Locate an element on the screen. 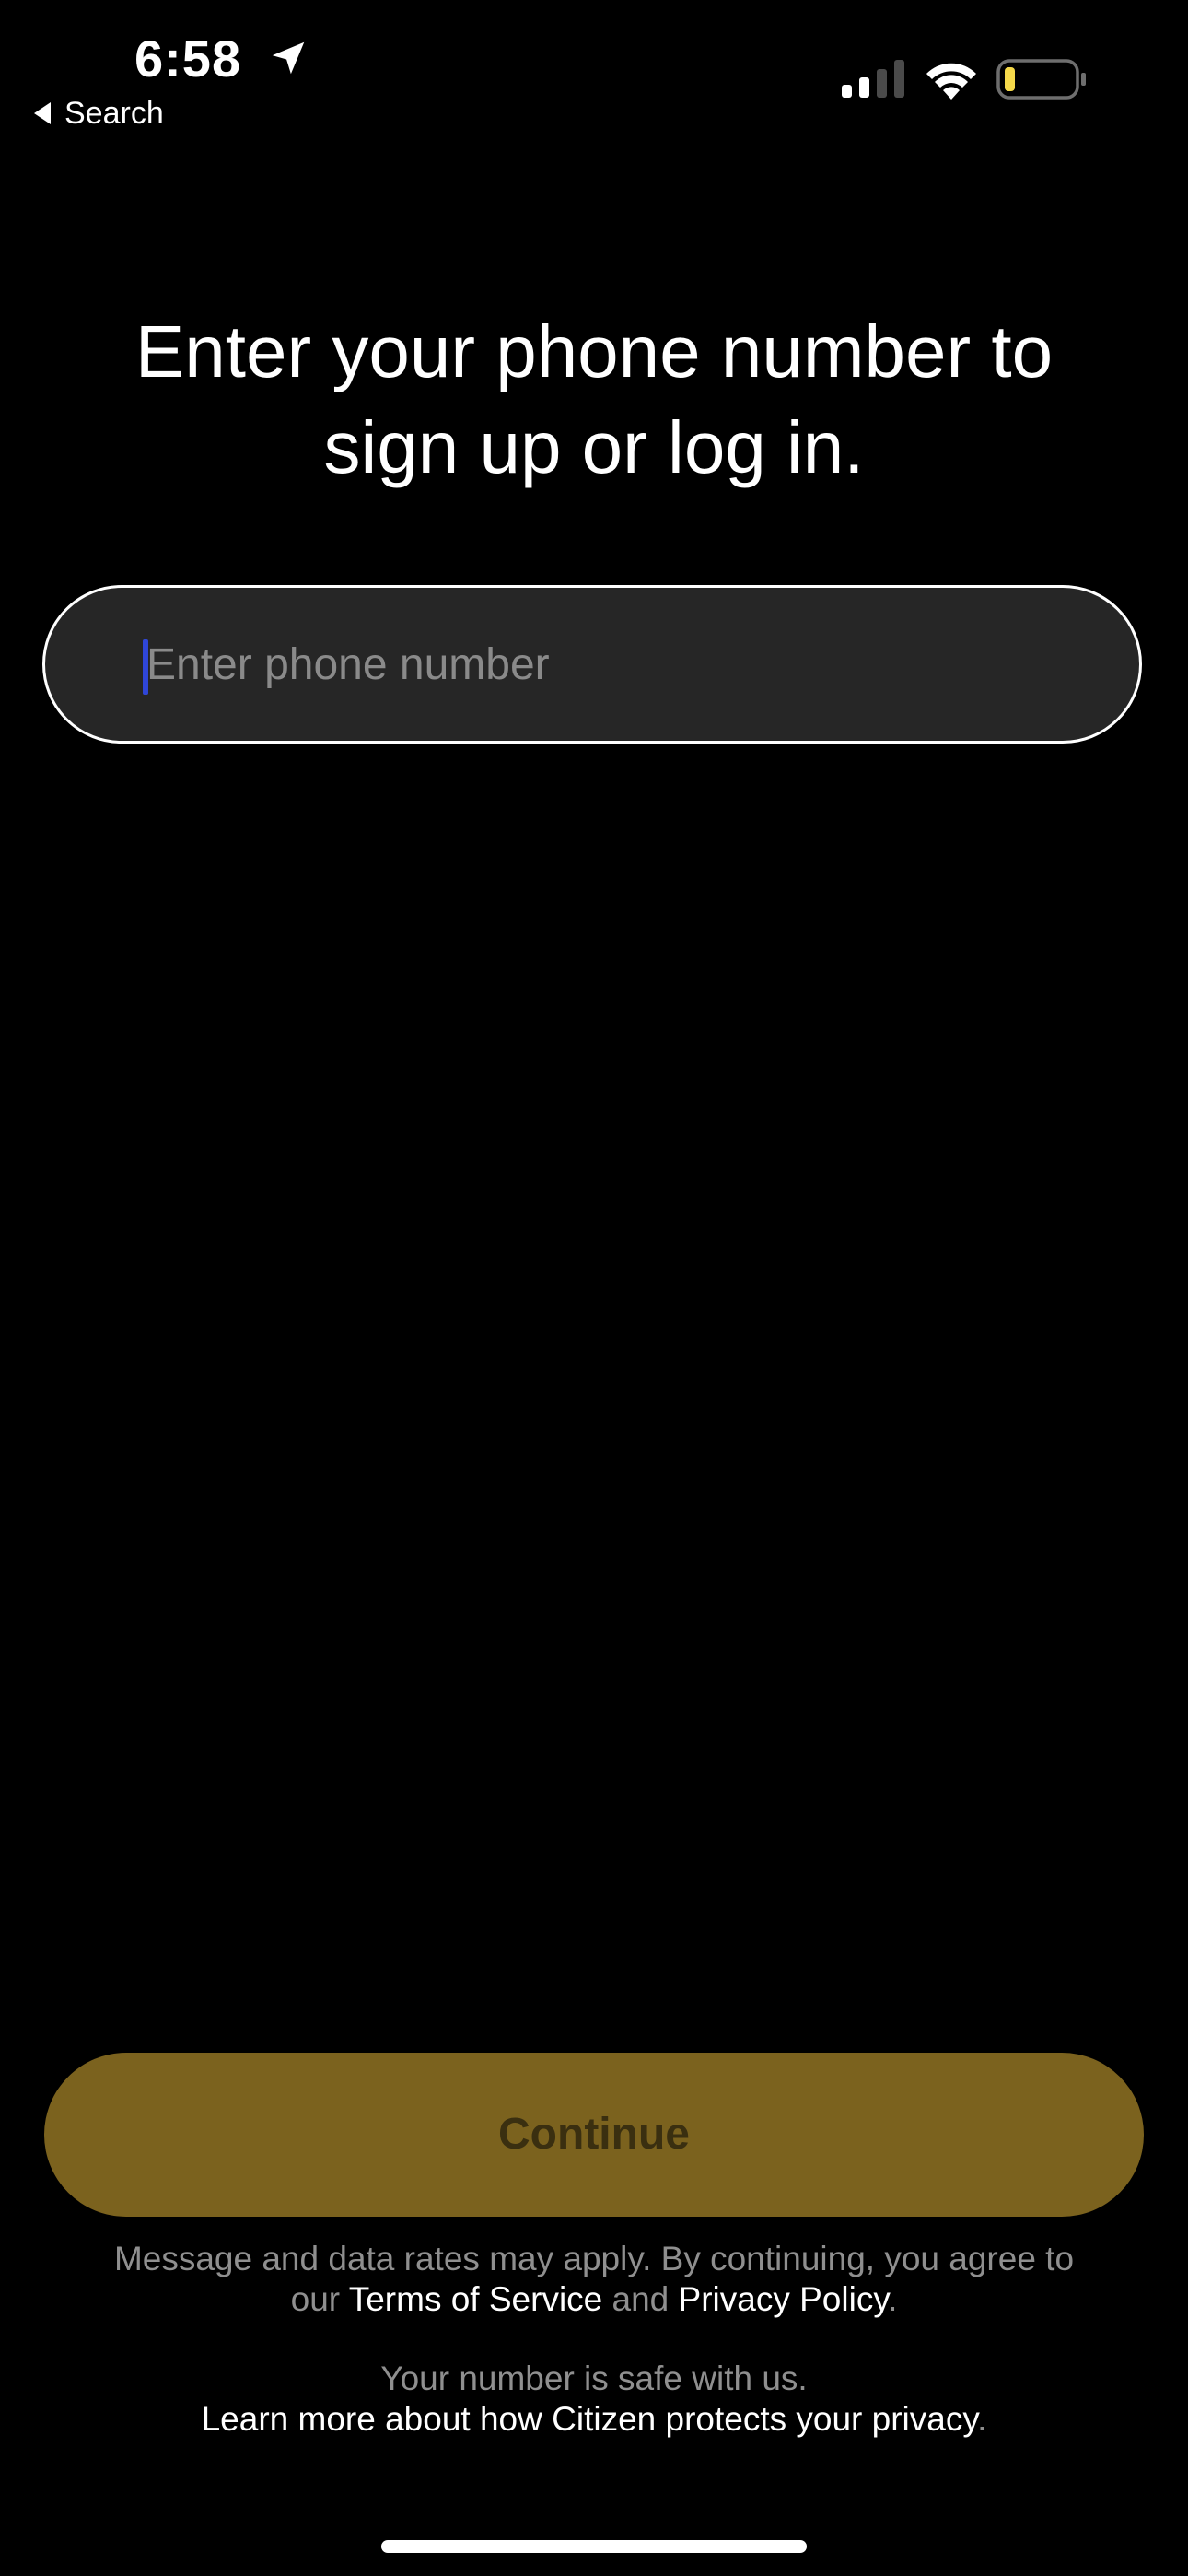  learn-more-suffix: . is located at coordinates (982, 2419).